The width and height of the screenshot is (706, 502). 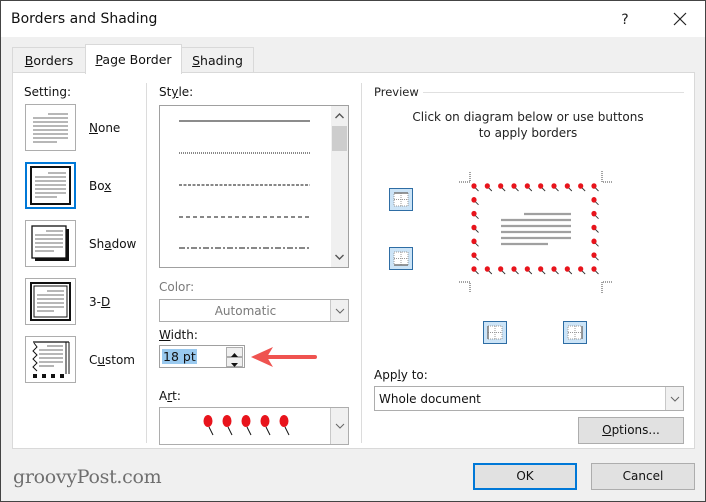 I want to click on bottom-border-icon, so click(x=401, y=258).